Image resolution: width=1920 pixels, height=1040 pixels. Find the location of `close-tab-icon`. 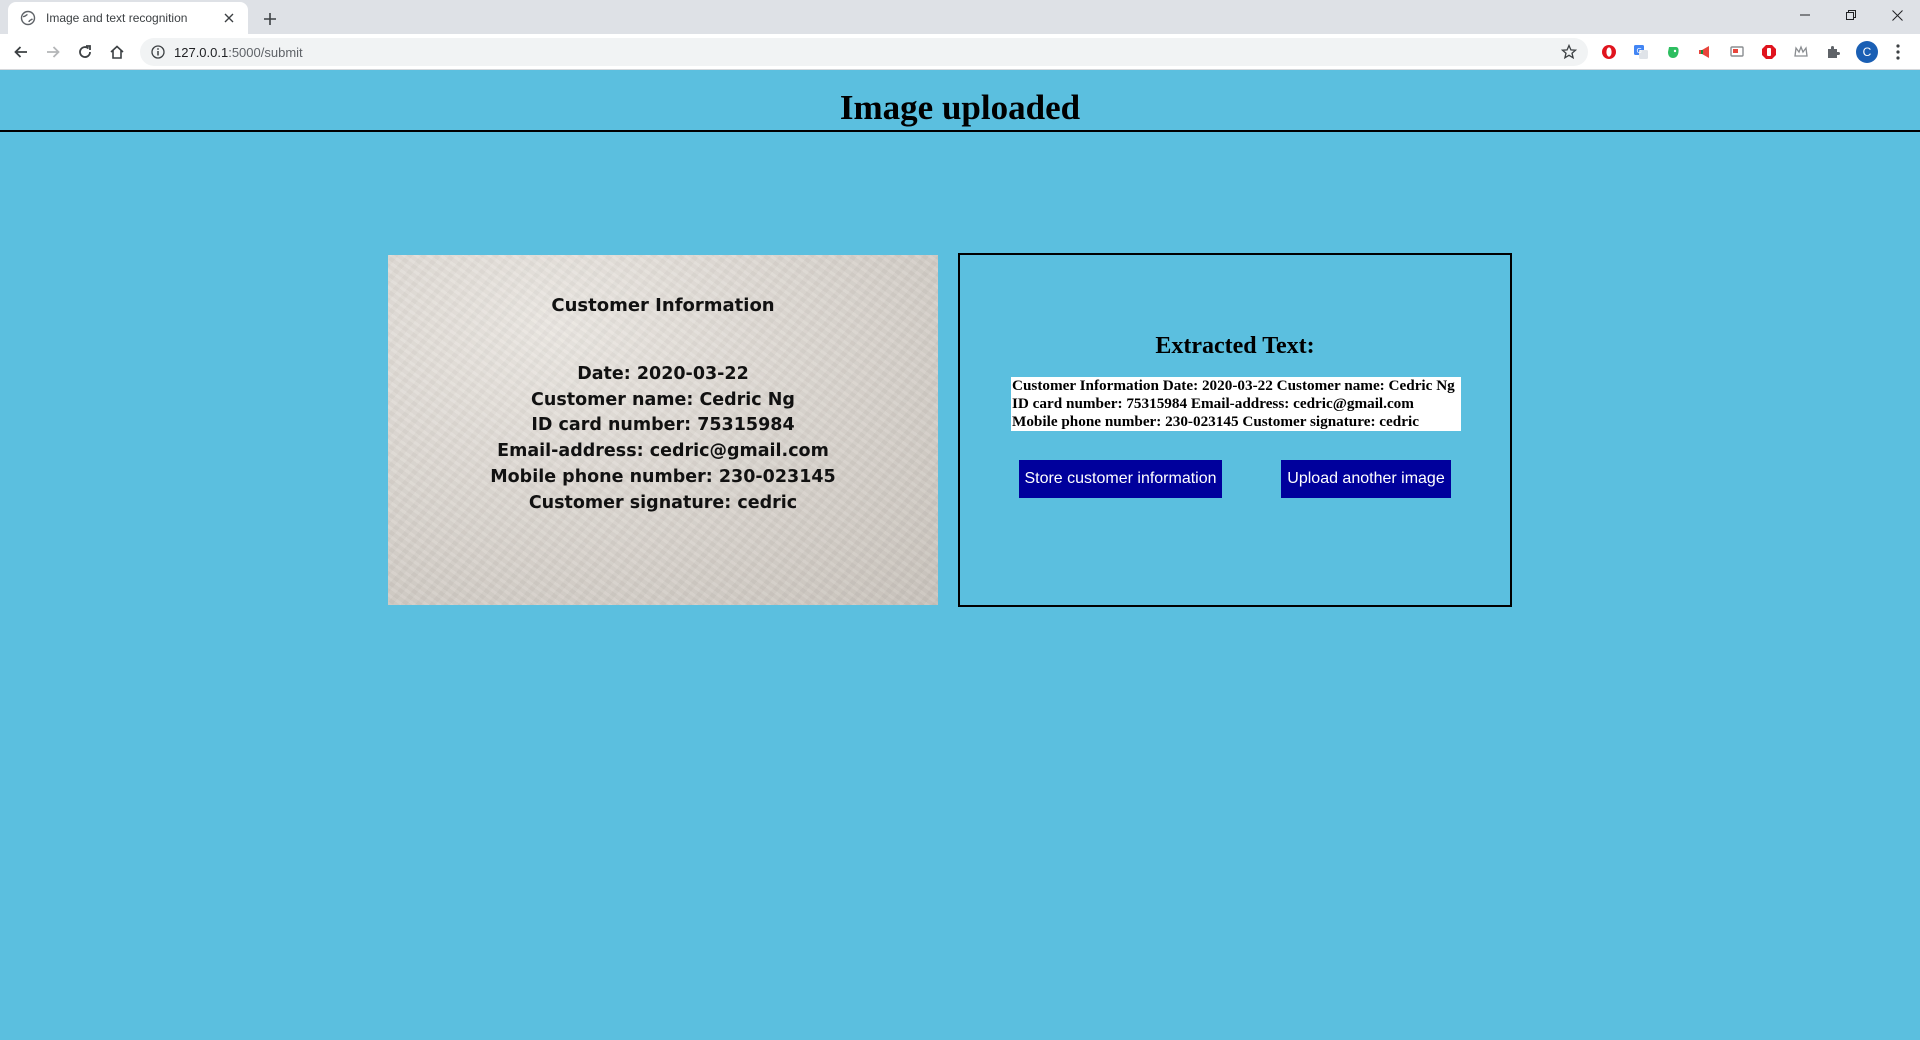

close-tab-icon is located at coordinates (229, 18).